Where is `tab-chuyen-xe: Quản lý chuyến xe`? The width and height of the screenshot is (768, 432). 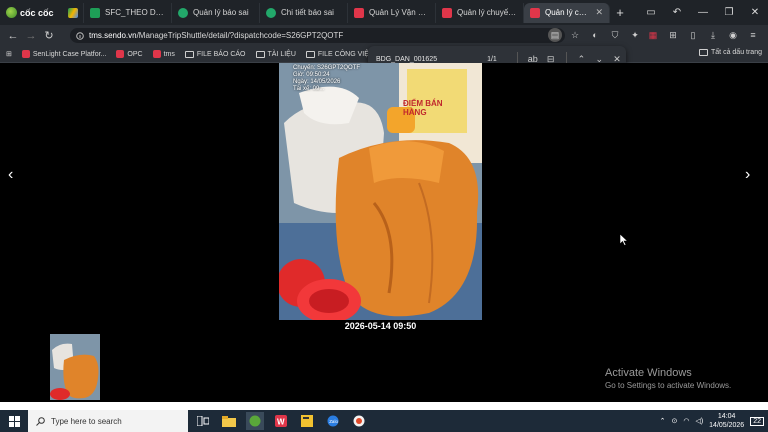
tab-chuyen-xe: Quản lý chuyến xe is located at coordinates (480, 12).